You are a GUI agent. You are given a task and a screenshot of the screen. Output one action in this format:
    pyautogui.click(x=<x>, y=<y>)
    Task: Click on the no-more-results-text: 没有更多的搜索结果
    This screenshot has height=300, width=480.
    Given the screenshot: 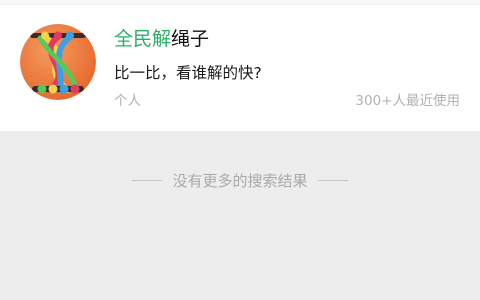 What is the action you would take?
    pyautogui.click(x=240, y=180)
    